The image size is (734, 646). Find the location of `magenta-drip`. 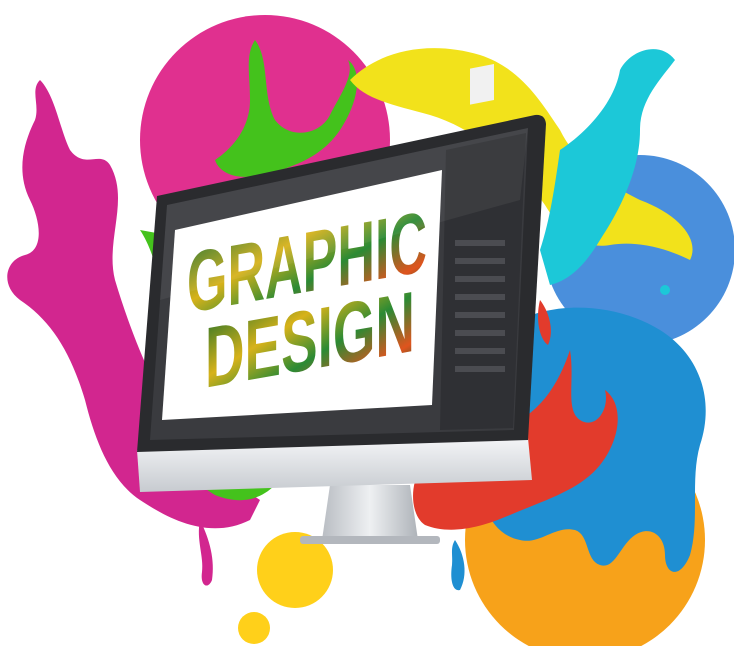

magenta-drip is located at coordinates (205, 553).